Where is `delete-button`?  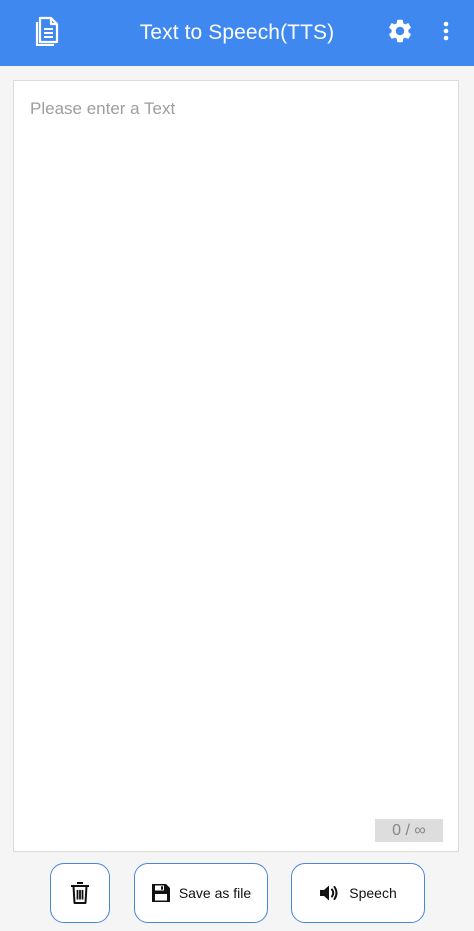 delete-button is located at coordinates (80, 893).